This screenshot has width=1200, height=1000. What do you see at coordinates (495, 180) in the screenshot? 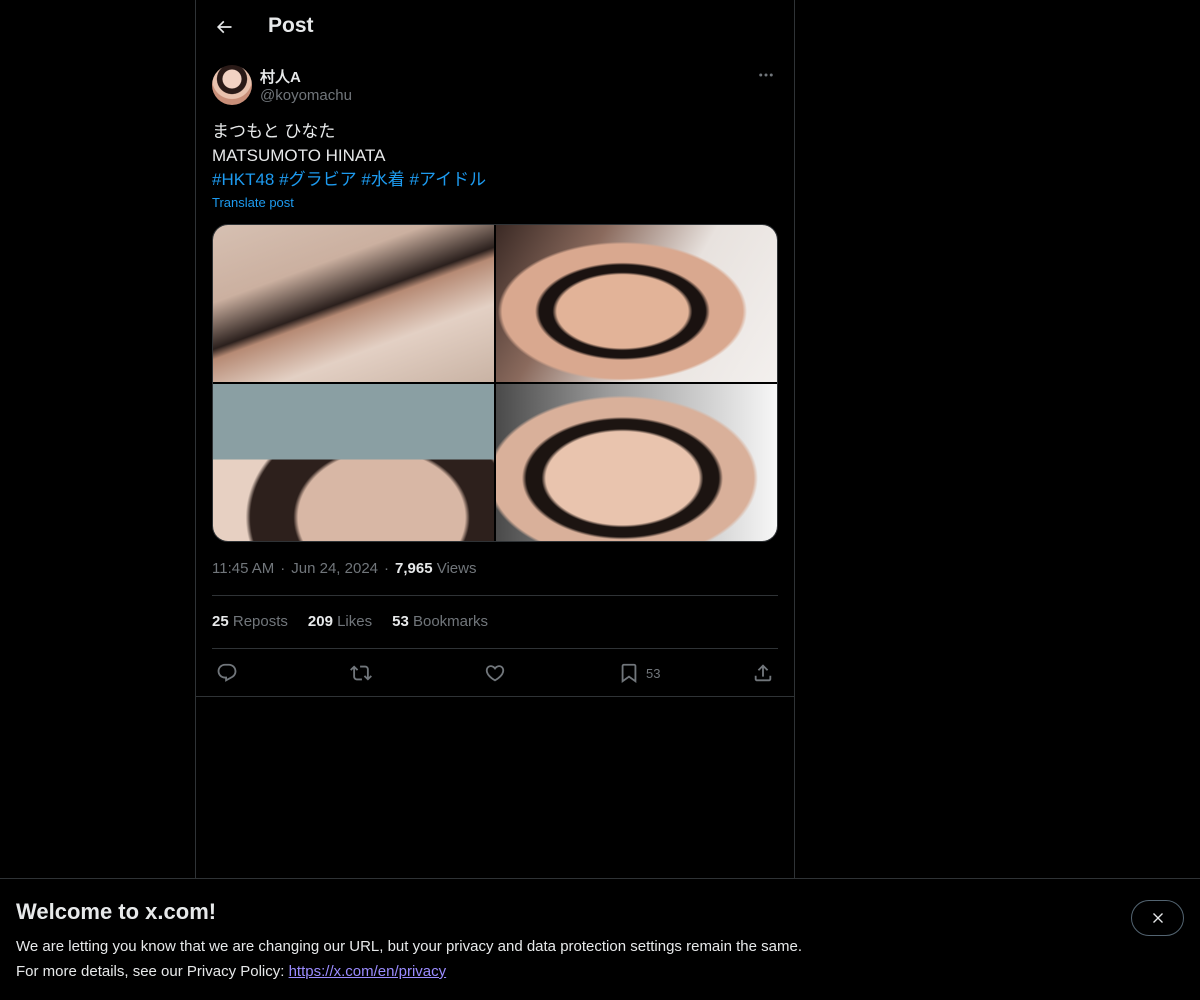
I see `hashtag-line: #HKT48 #グラビア #水着 #アイドル` at bounding box center [495, 180].